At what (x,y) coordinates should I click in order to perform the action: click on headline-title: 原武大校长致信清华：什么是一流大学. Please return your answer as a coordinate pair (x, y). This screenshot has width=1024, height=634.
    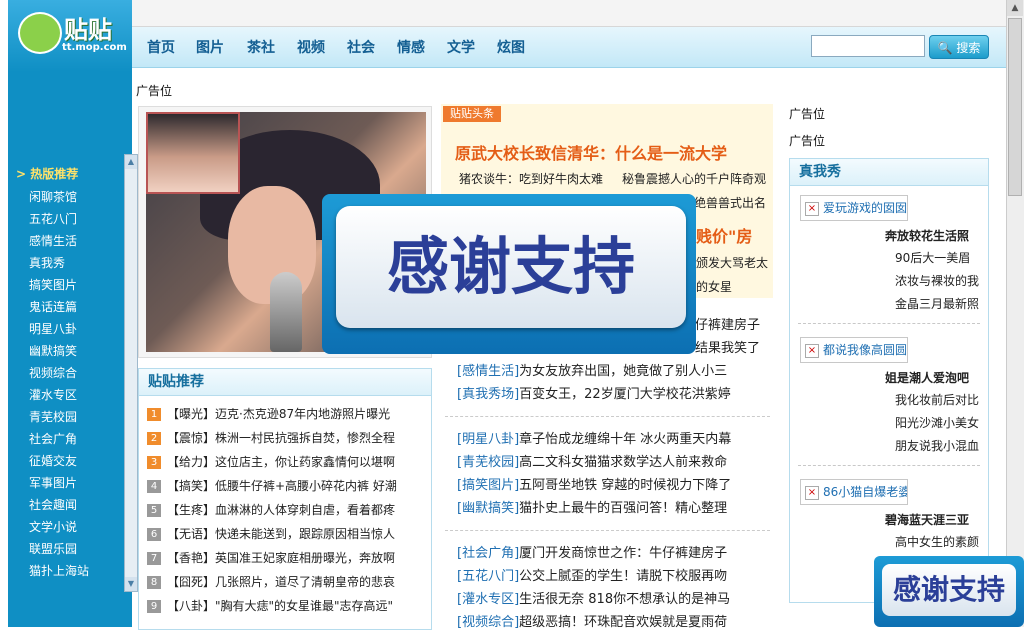
    Looking at the image, I should click on (591, 152).